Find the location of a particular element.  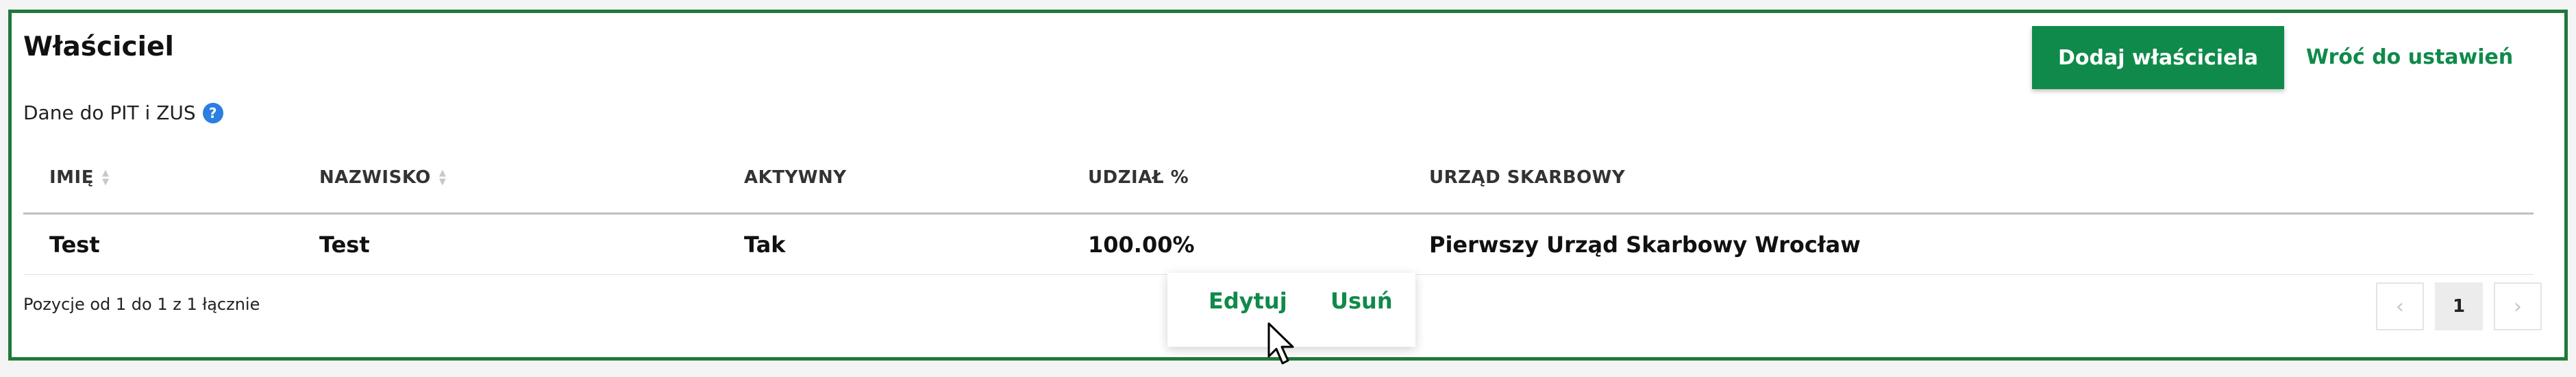

table-header-divider is located at coordinates (1278, 213).